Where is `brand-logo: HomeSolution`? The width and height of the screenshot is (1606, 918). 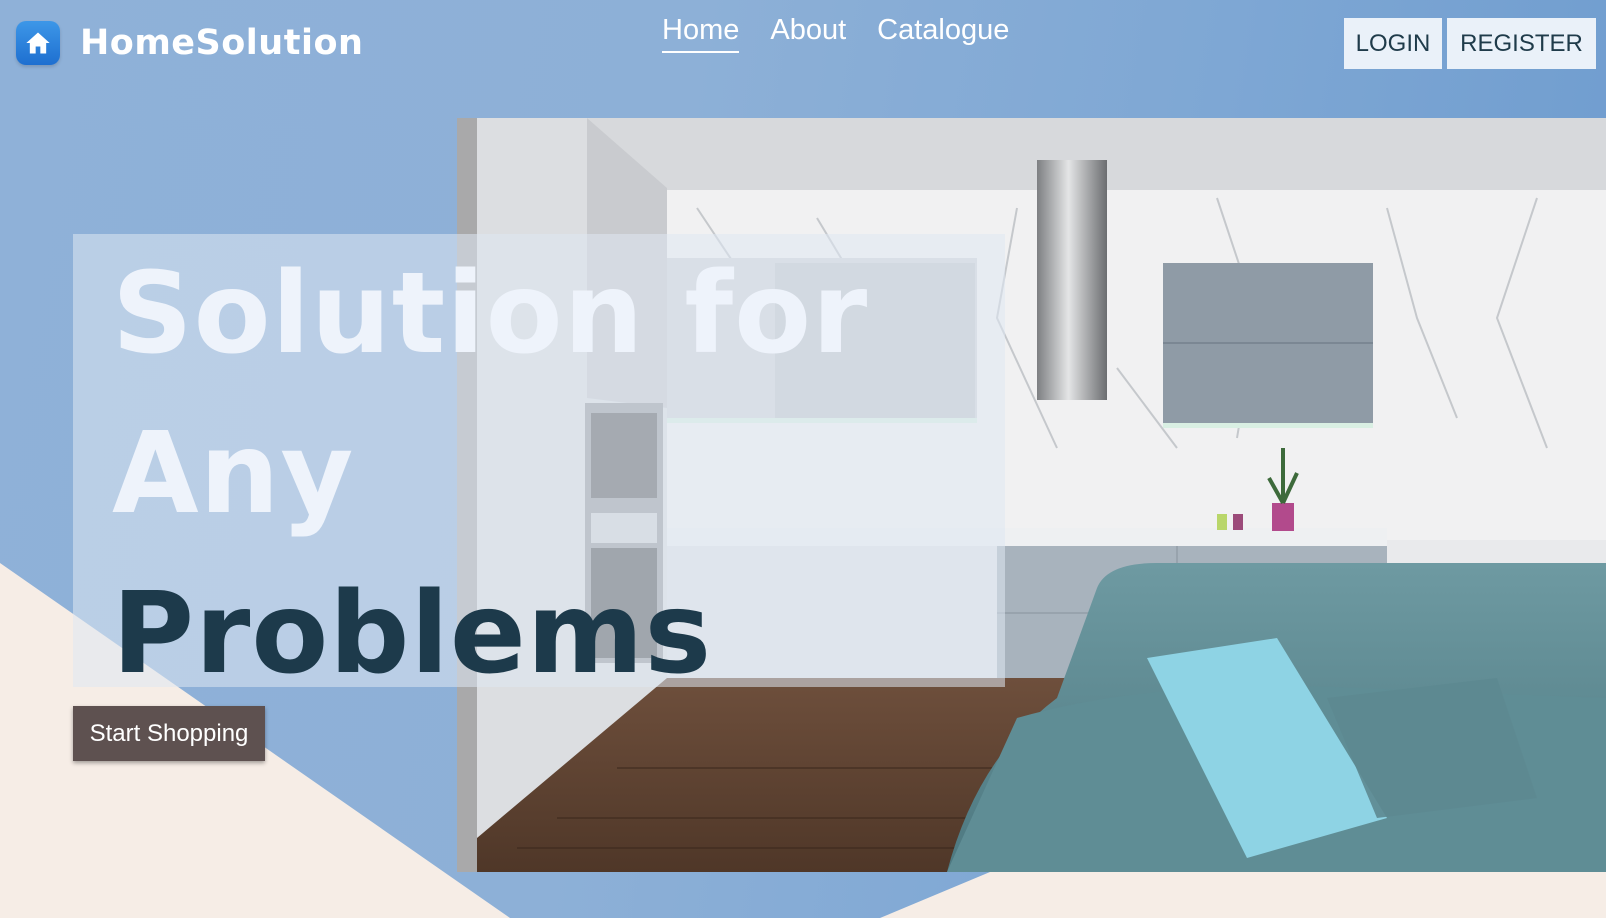
brand-logo: HomeSolution is located at coordinates (189, 43).